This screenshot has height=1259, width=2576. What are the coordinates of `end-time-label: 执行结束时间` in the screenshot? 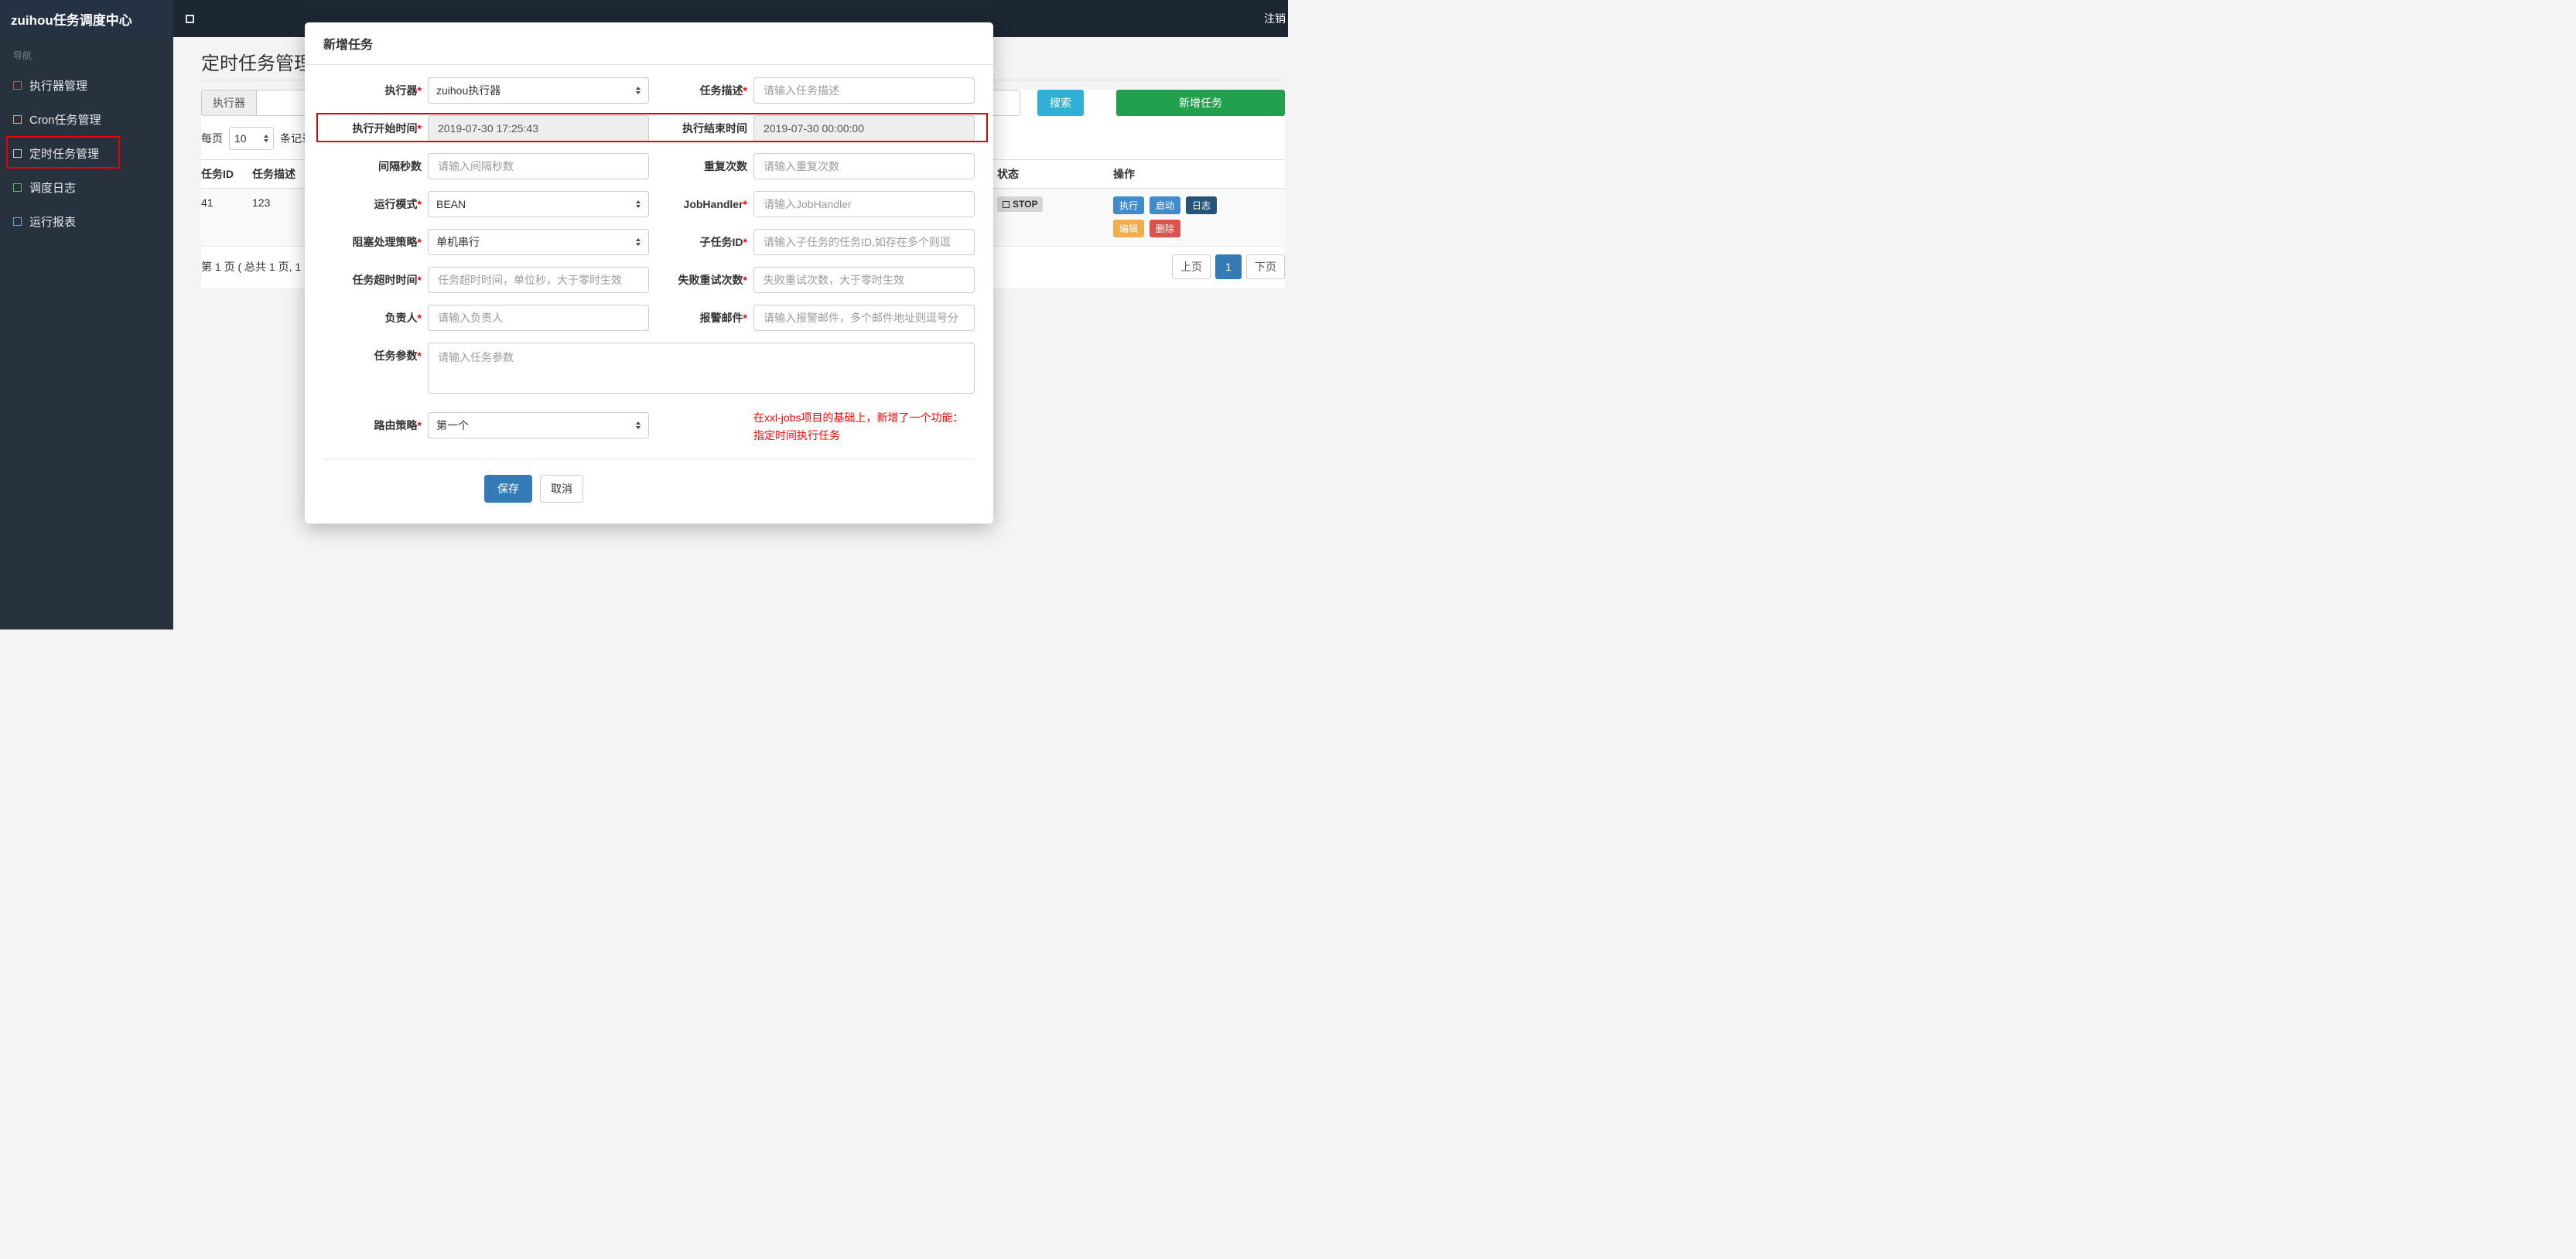 It's located at (714, 129).